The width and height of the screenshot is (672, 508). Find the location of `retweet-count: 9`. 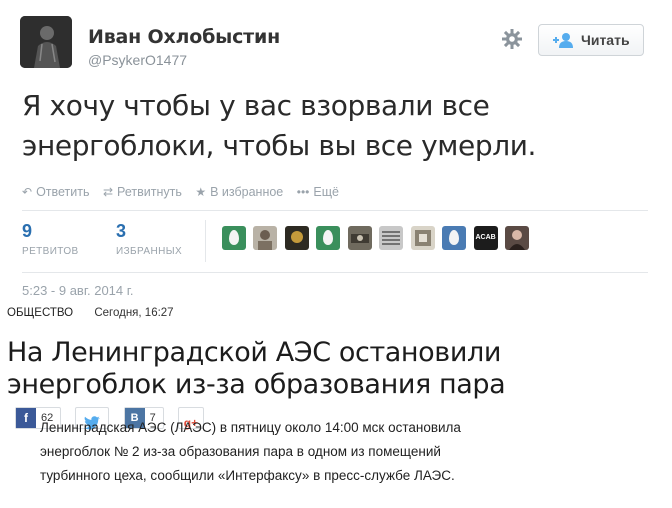

retweet-count: 9 is located at coordinates (27, 231).